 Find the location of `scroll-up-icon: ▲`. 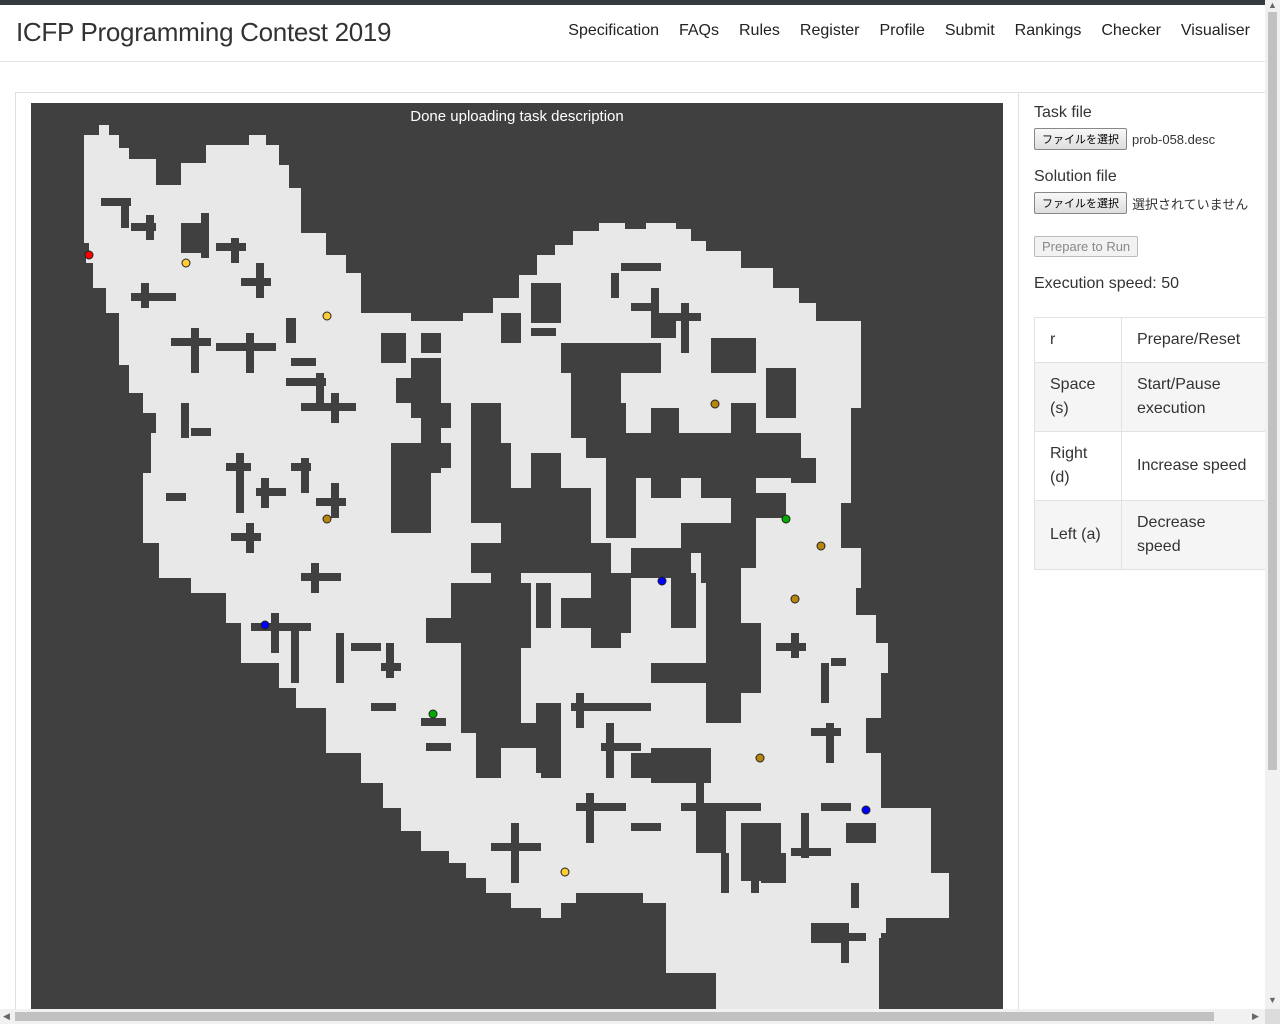

scroll-up-icon: ▲ is located at coordinates (1272, 5).